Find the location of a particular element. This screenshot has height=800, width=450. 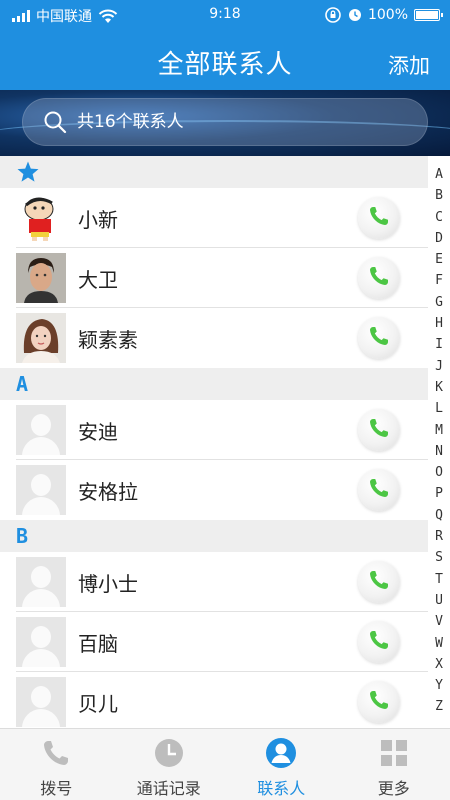

index-letter: T is located at coordinates (439, 579).